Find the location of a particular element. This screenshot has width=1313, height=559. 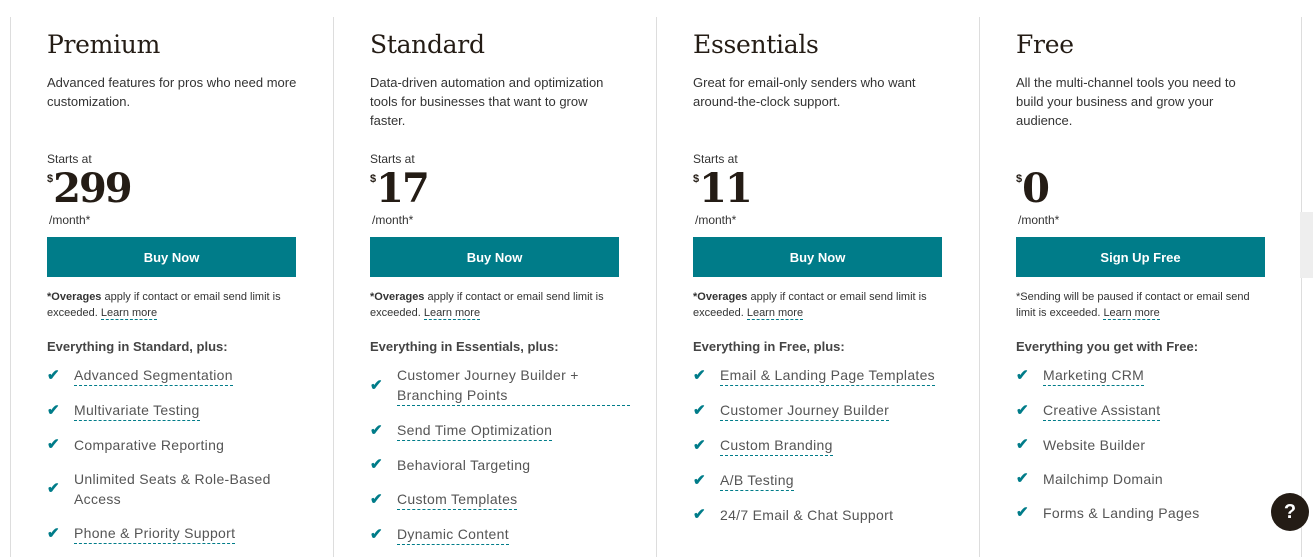

feature-item: ✔ Unlimited Seats & Role-Based Access is located at coordinates (177, 489).